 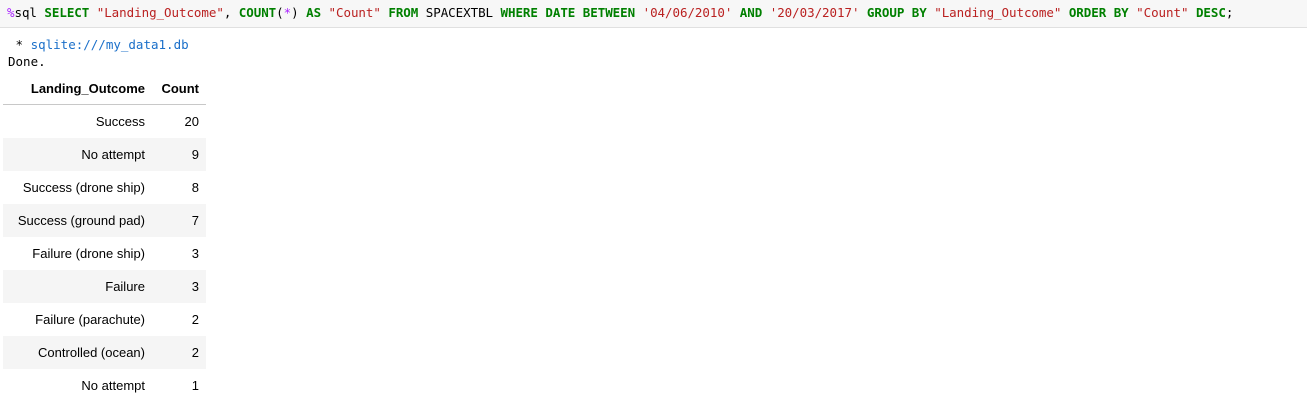 I want to click on table-row: Failure (drone ship) 3, so click(x=104, y=253).